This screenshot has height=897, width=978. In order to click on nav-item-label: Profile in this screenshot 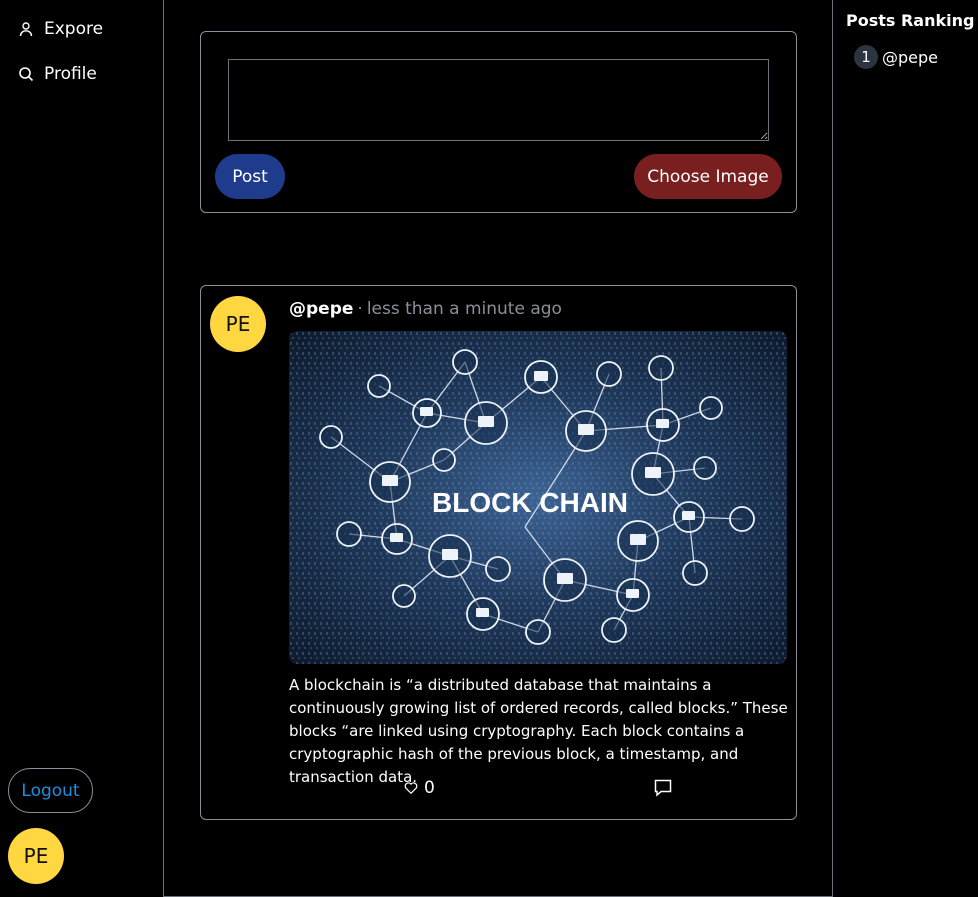, I will do `click(70, 74)`.